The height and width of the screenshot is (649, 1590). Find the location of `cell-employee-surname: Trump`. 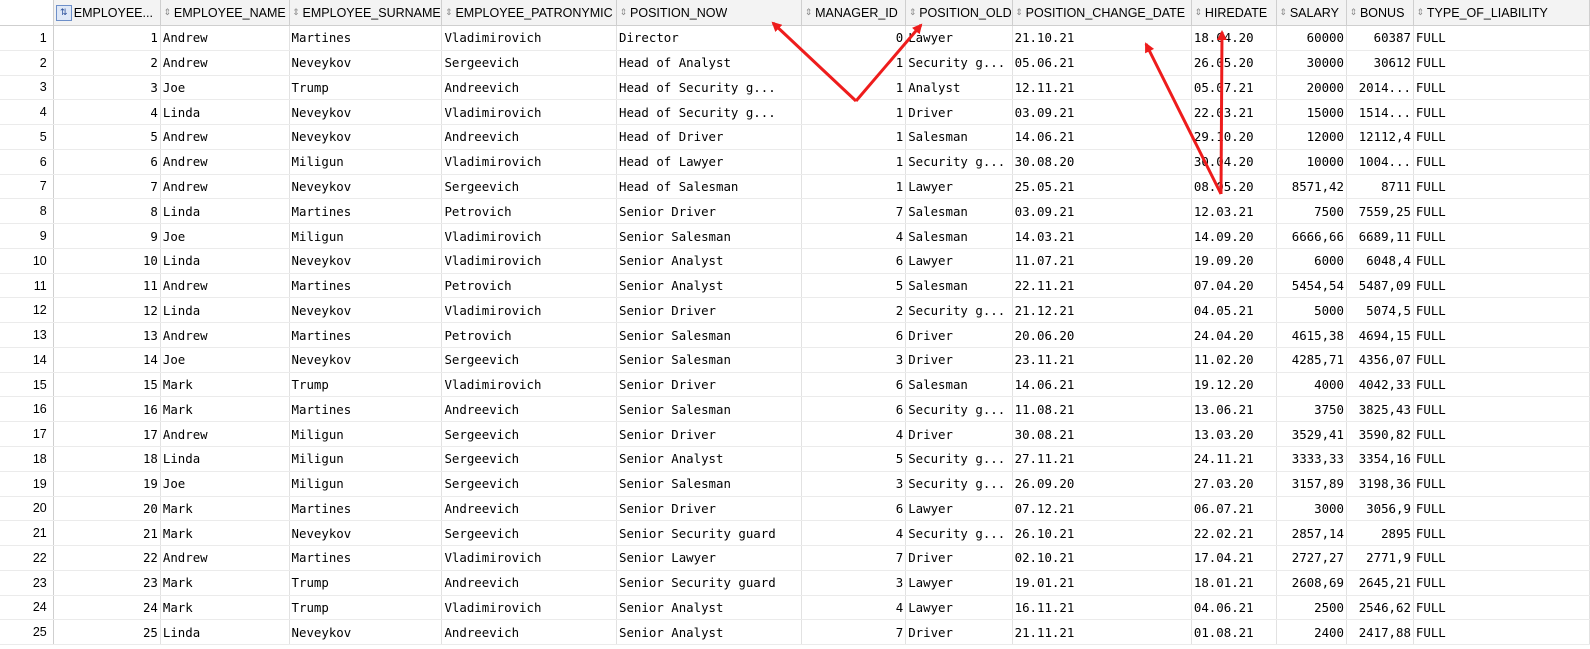

cell-employee-surname: Trump is located at coordinates (366, 385).